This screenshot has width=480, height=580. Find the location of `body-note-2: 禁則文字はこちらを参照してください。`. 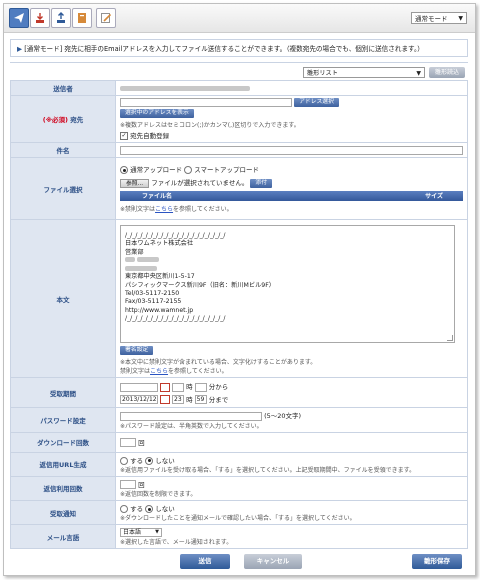

body-note-2: 禁則文字はこちらを参照してください。 is located at coordinates (291, 370).